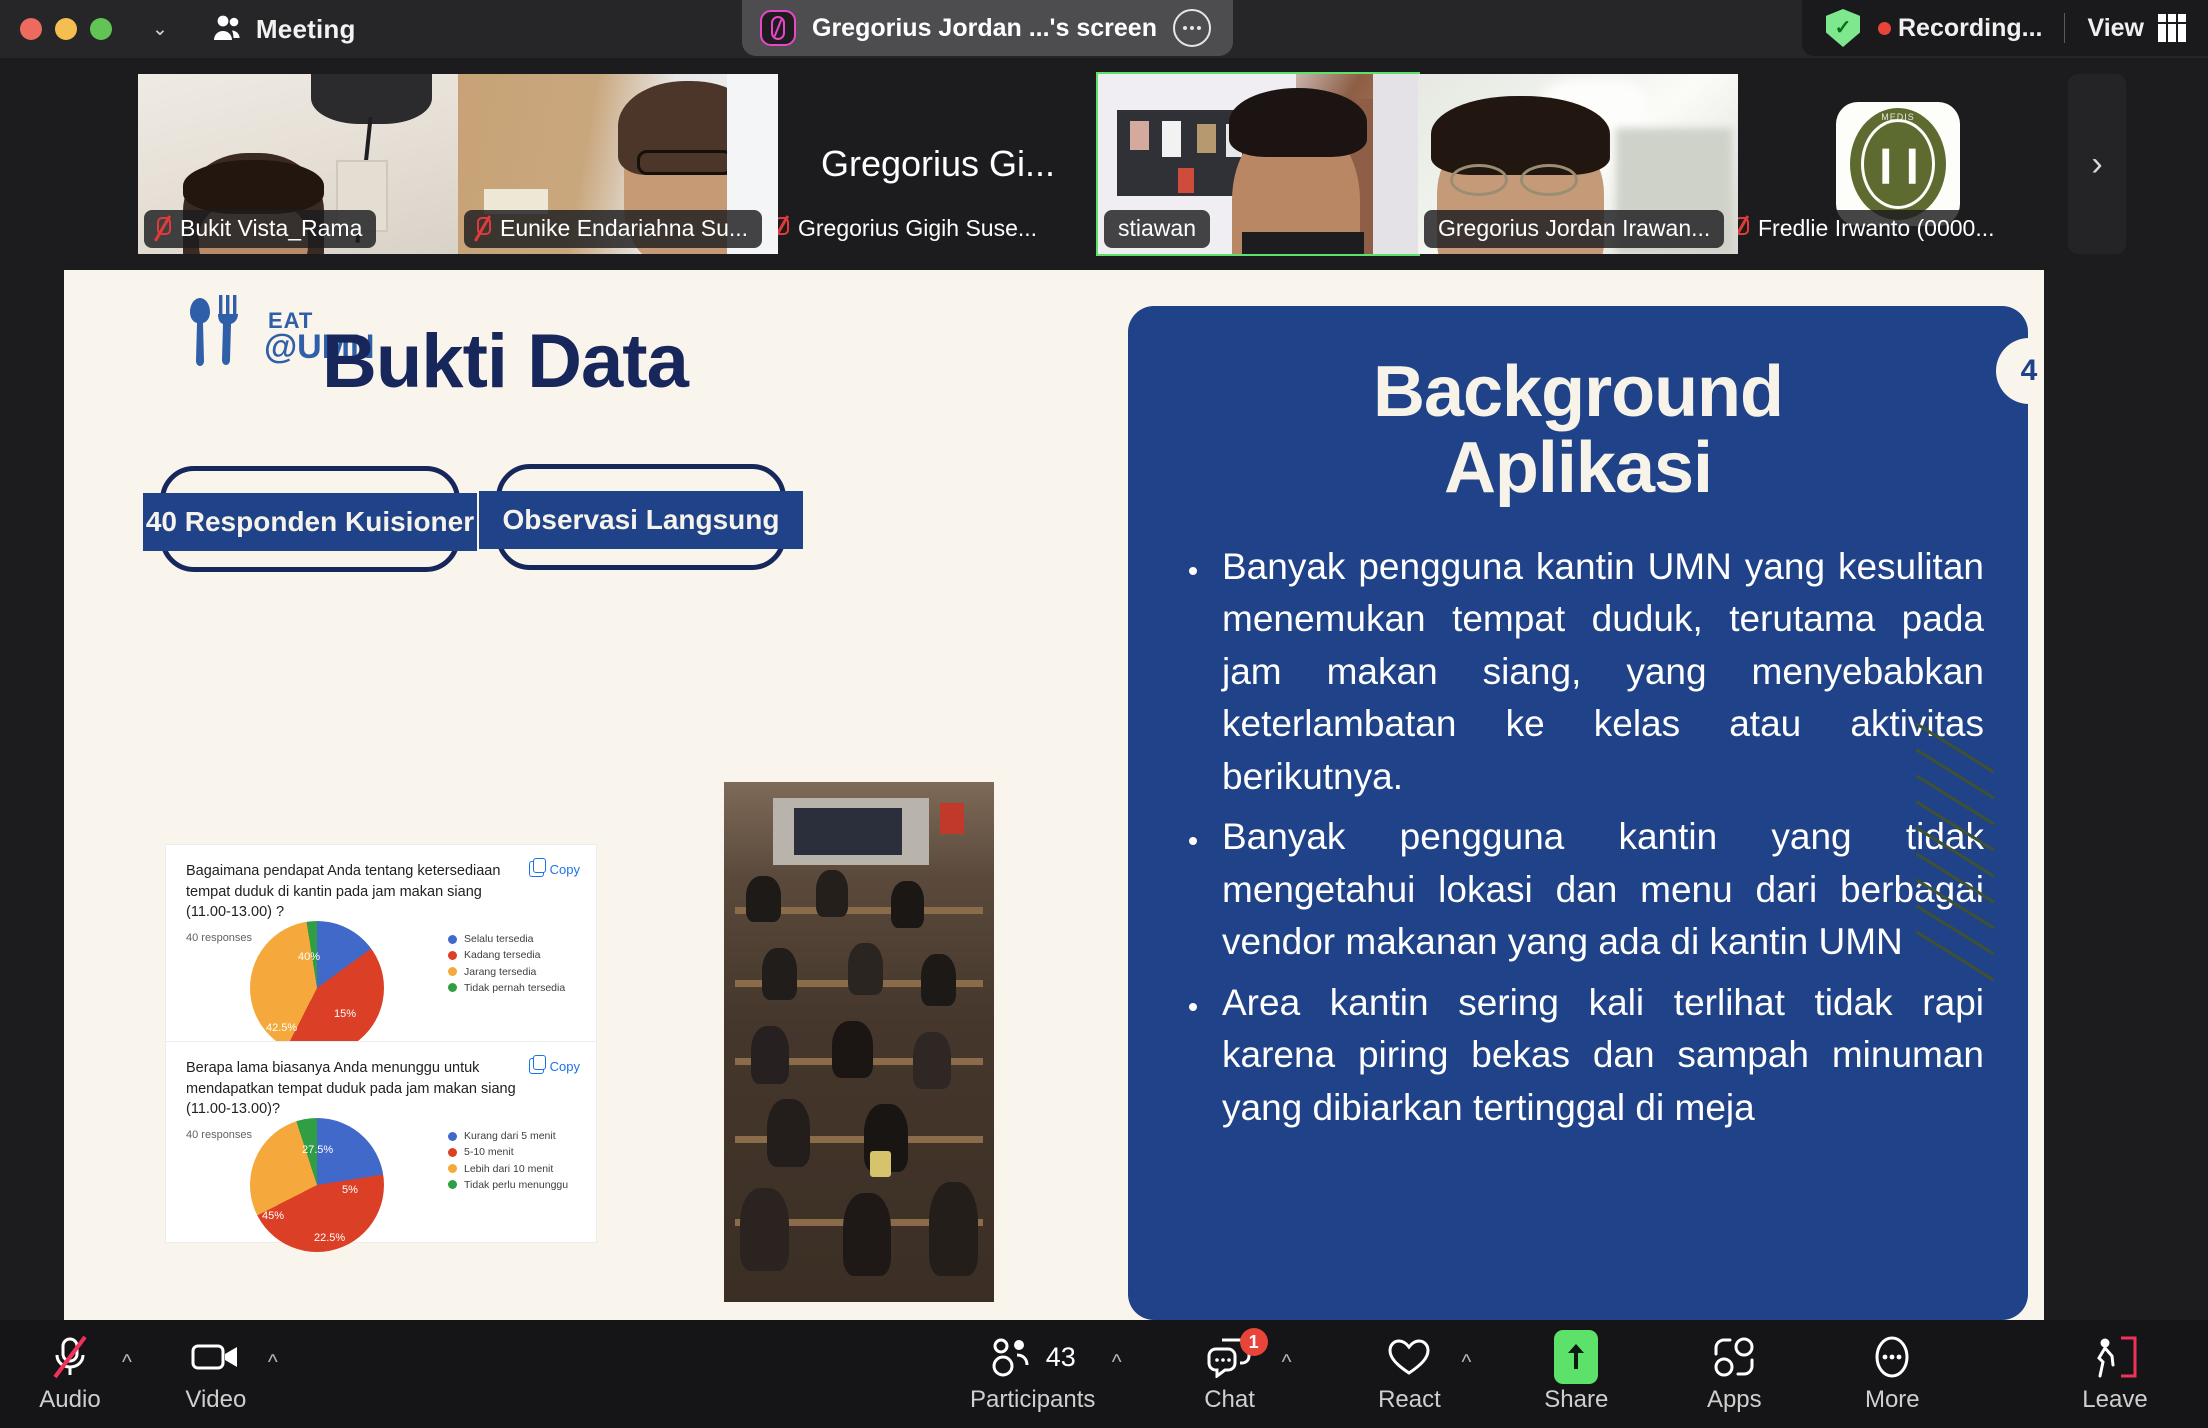 The height and width of the screenshot is (1428, 2208). What do you see at coordinates (564, 1066) in the screenshot?
I see `copy-label: Copy` at bounding box center [564, 1066].